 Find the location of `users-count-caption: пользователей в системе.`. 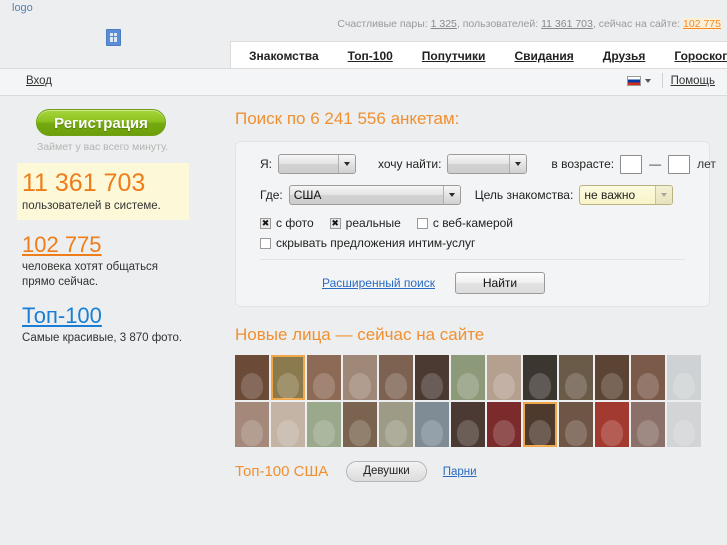

users-count-caption: пользователей в системе. is located at coordinates (91, 205).